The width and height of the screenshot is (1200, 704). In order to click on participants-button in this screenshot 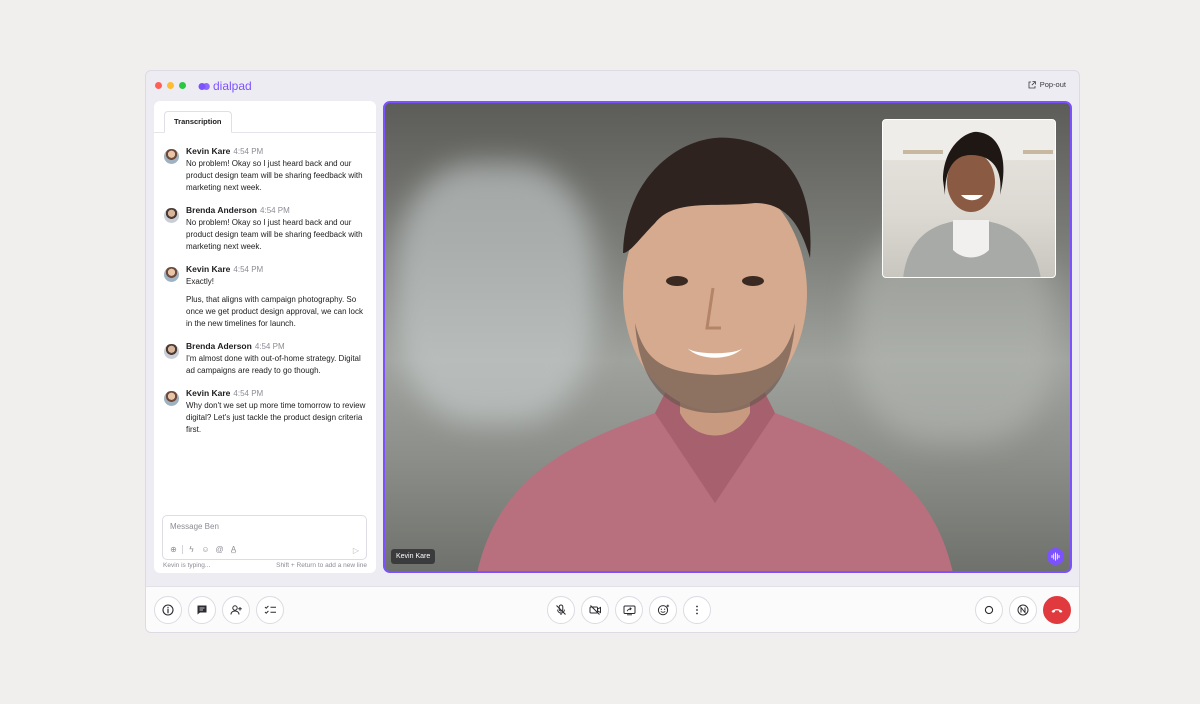, I will do `click(236, 610)`.